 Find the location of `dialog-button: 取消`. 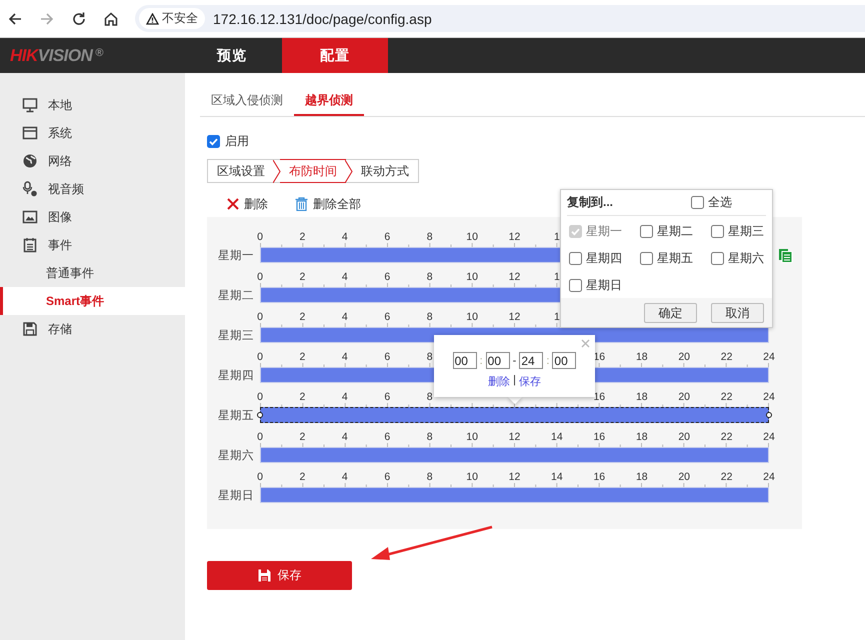

dialog-button: 取消 is located at coordinates (737, 313).